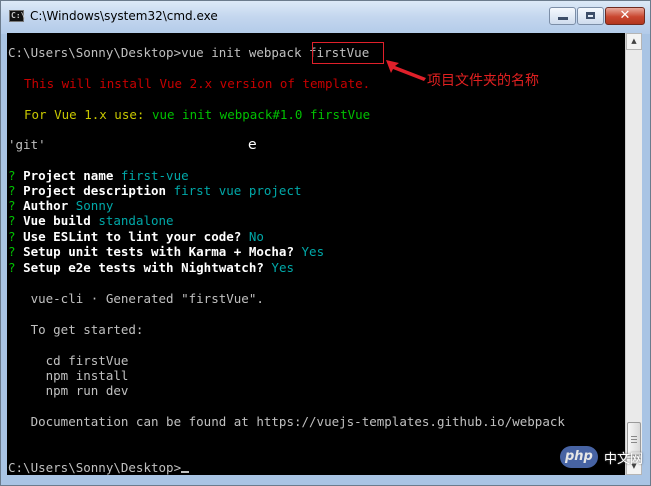 This screenshot has height=486, width=651. I want to click on cmd-icon-glyph: C:\, so click(18, 15).